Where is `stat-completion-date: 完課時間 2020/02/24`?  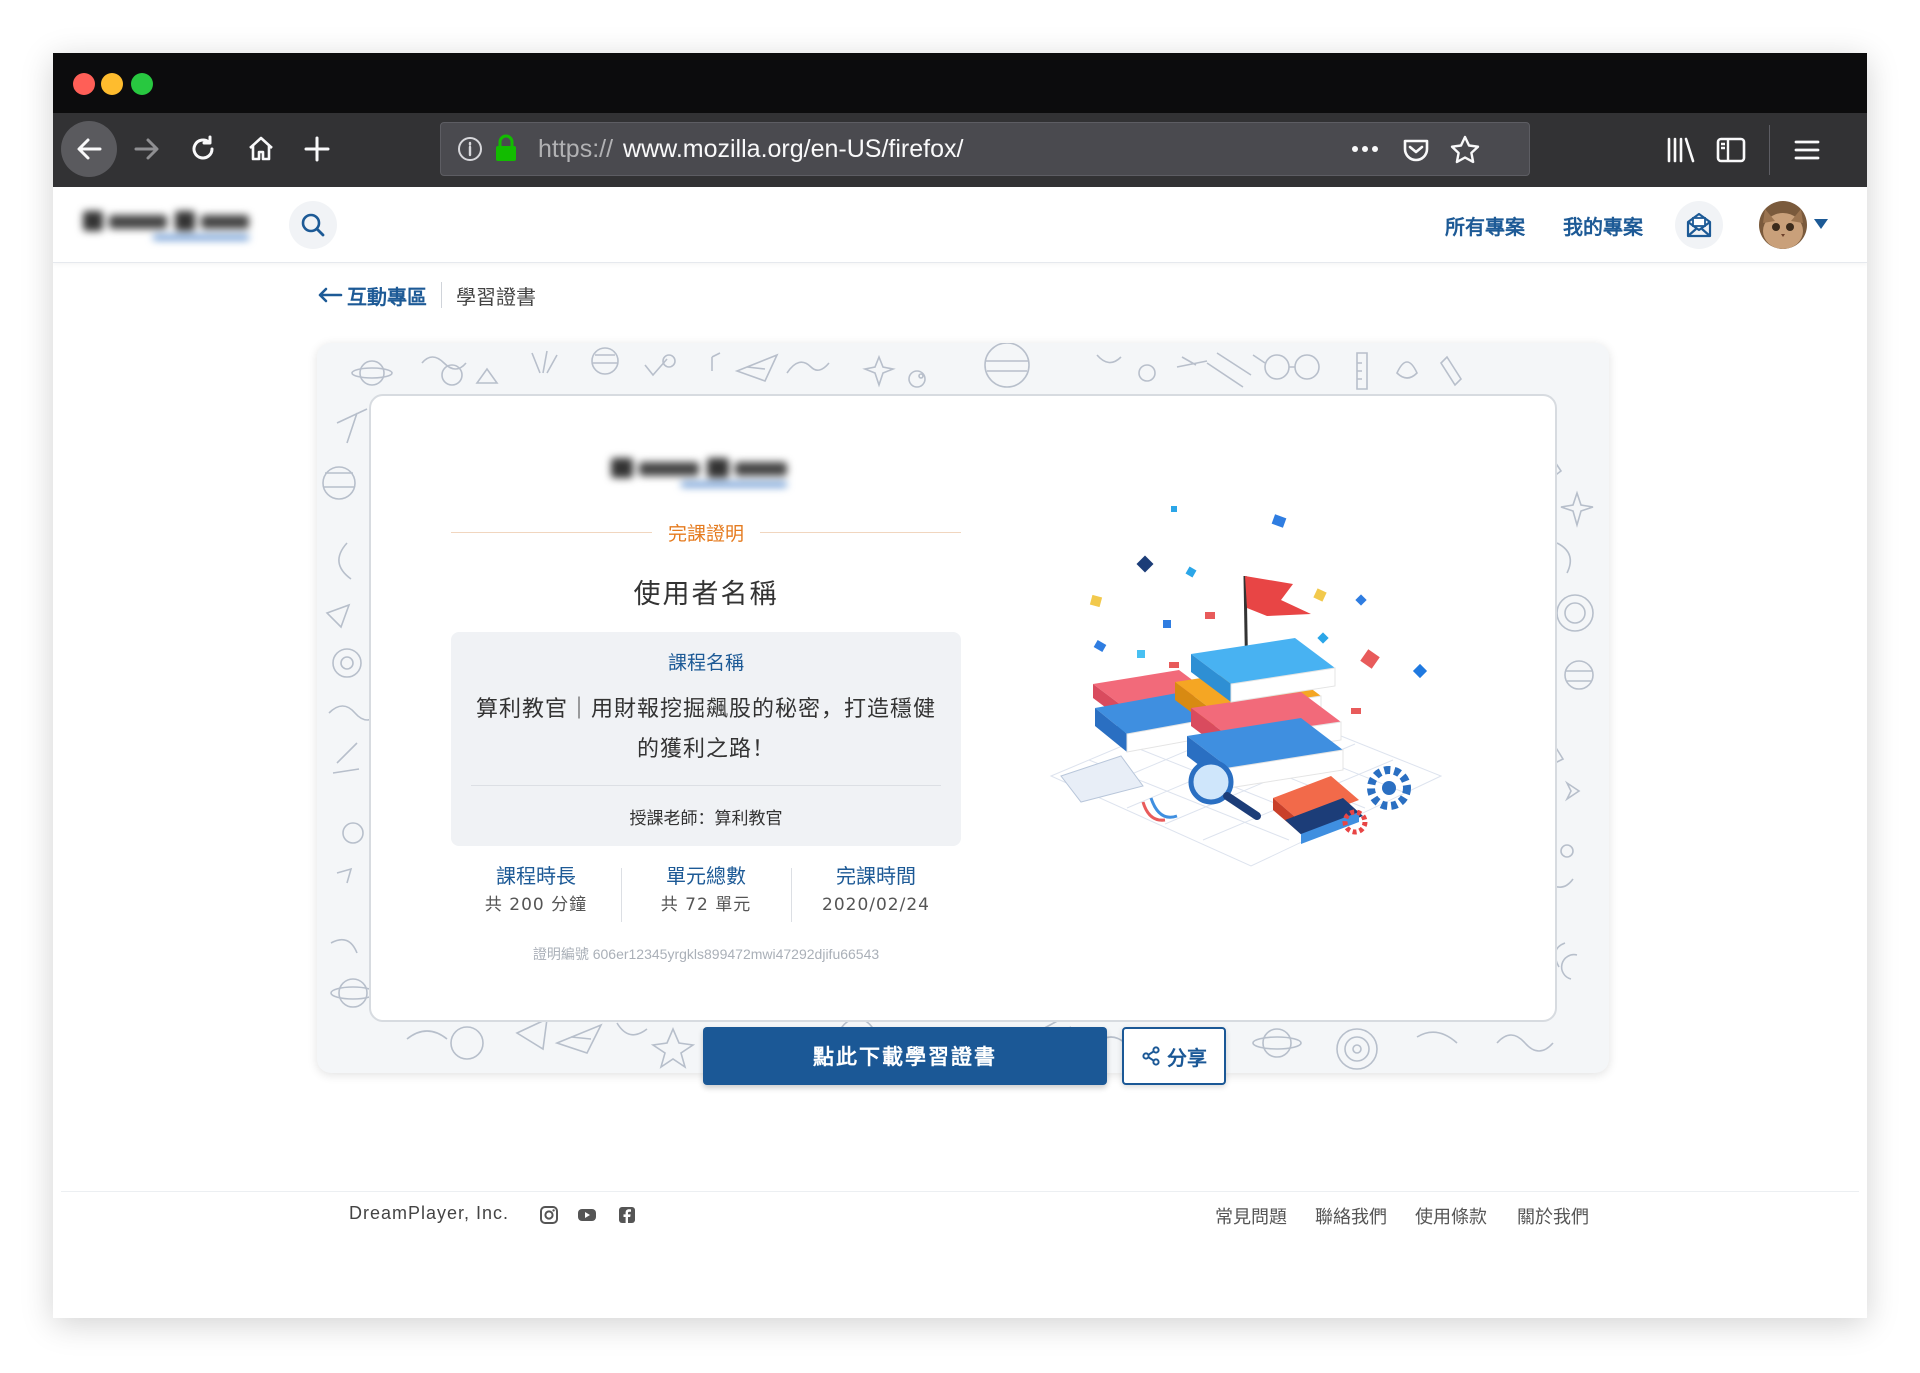 stat-completion-date: 完課時間 2020/02/24 is located at coordinates (876, 893).